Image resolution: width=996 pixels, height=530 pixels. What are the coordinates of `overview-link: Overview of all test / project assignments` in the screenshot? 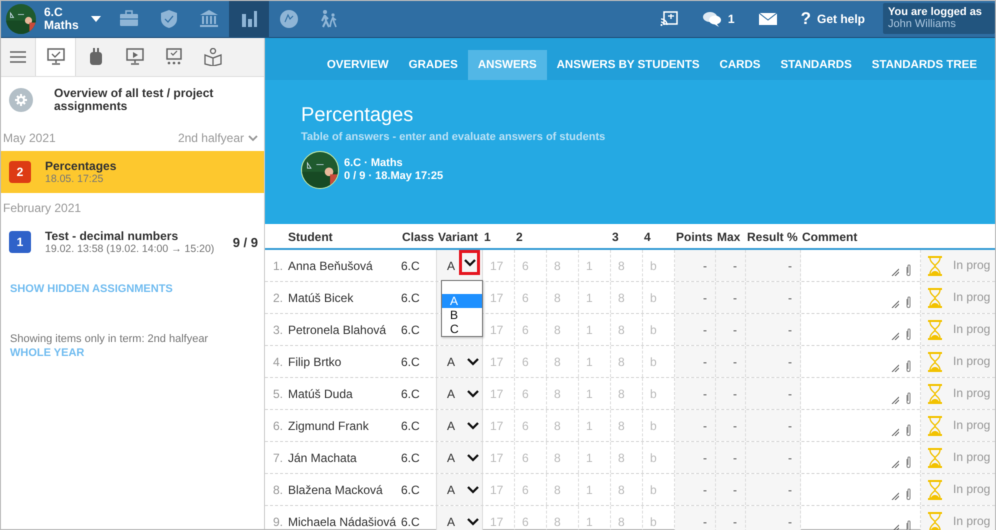 It's located at (134, 100).